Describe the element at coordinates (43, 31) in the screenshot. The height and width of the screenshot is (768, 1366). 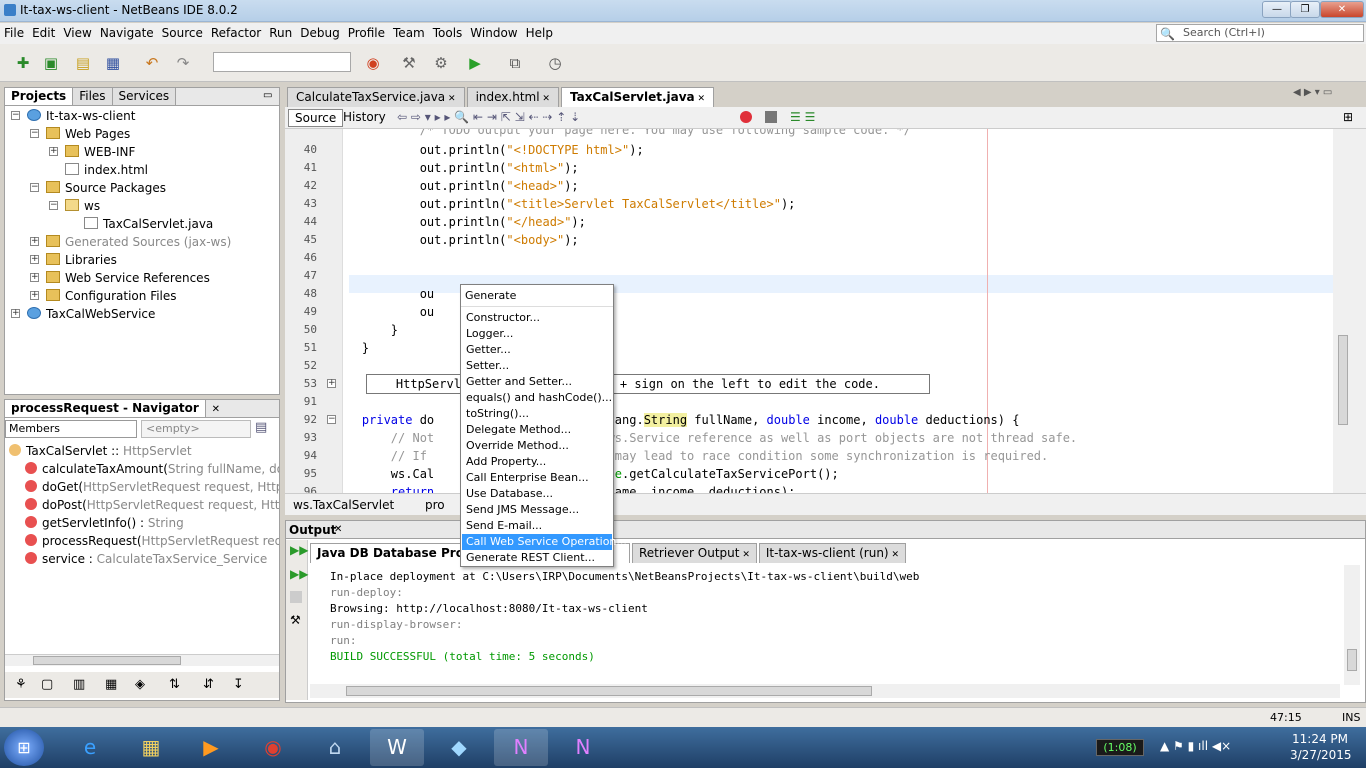
I see `menu-edit: Edit` at that location.